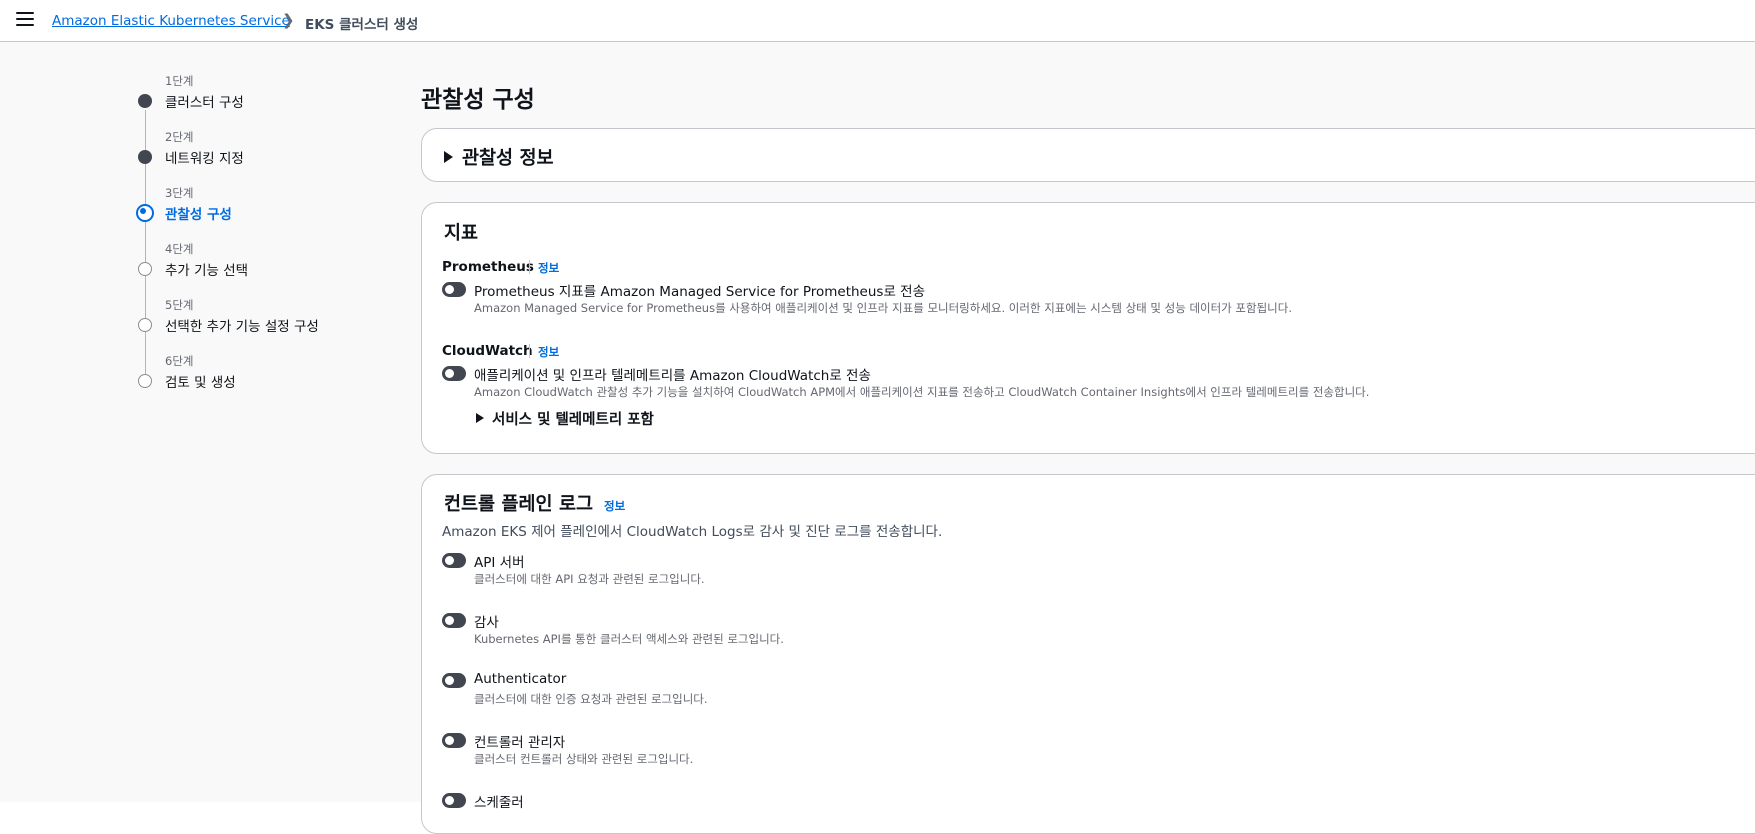  What do you see at coordinates (454, 680) in the screenshot?
I see `authenticator-log-toggle` at bounding box center [454, 680].